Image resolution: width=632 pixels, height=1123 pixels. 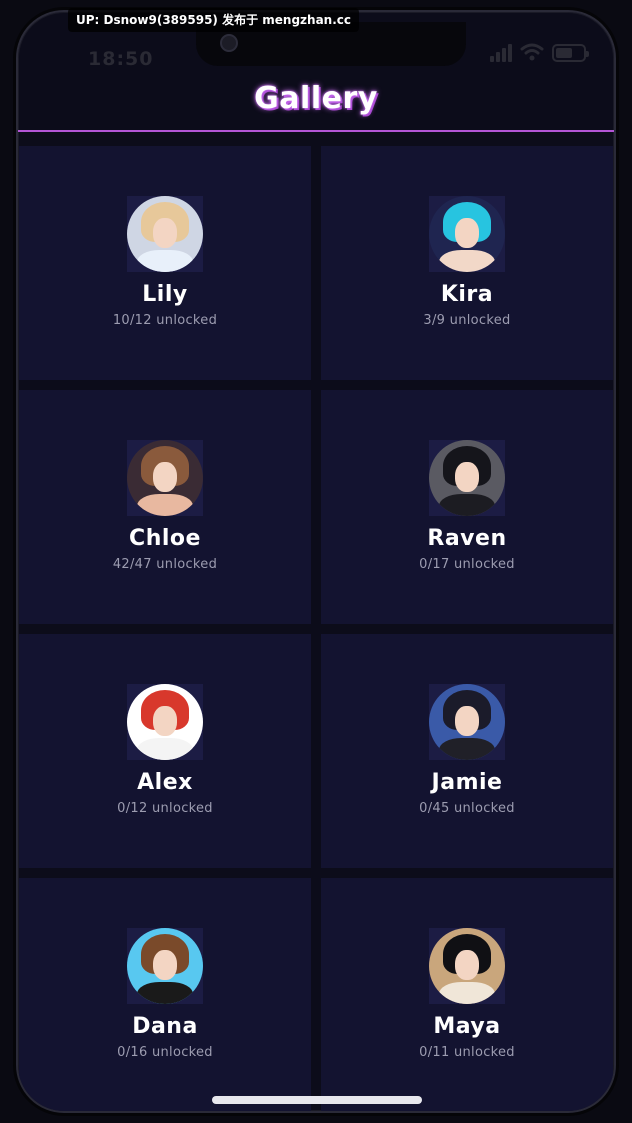 I want to click on character-card-dana: Dana 0/16 unlocked, so click(x=165, y=994).